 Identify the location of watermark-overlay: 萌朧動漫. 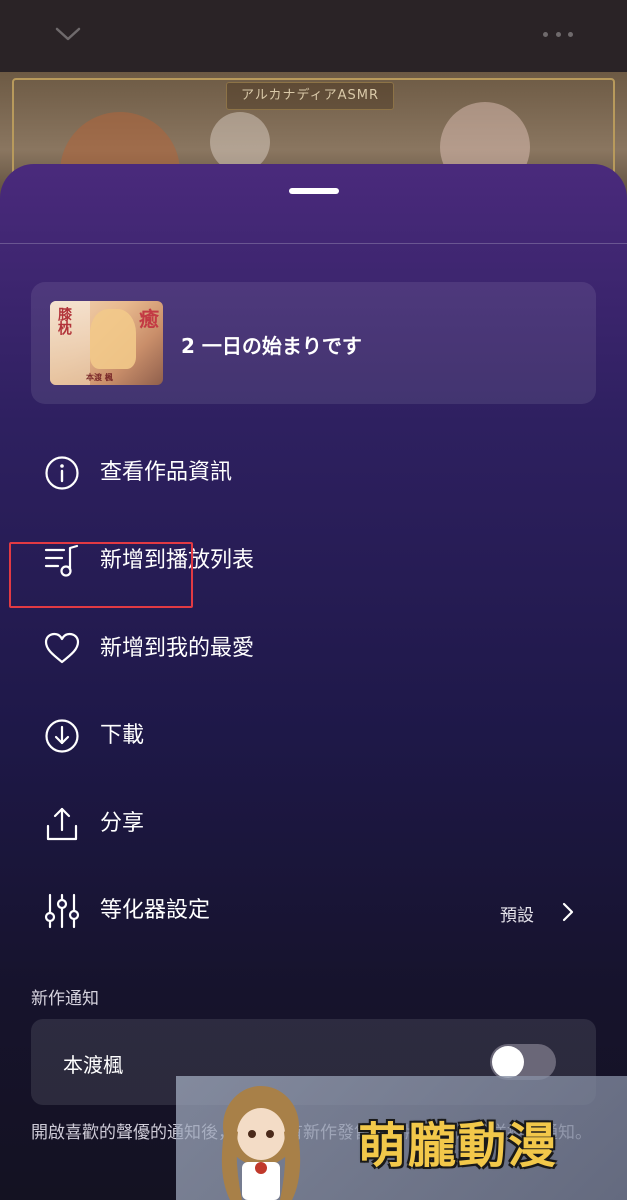
(401, 1138).